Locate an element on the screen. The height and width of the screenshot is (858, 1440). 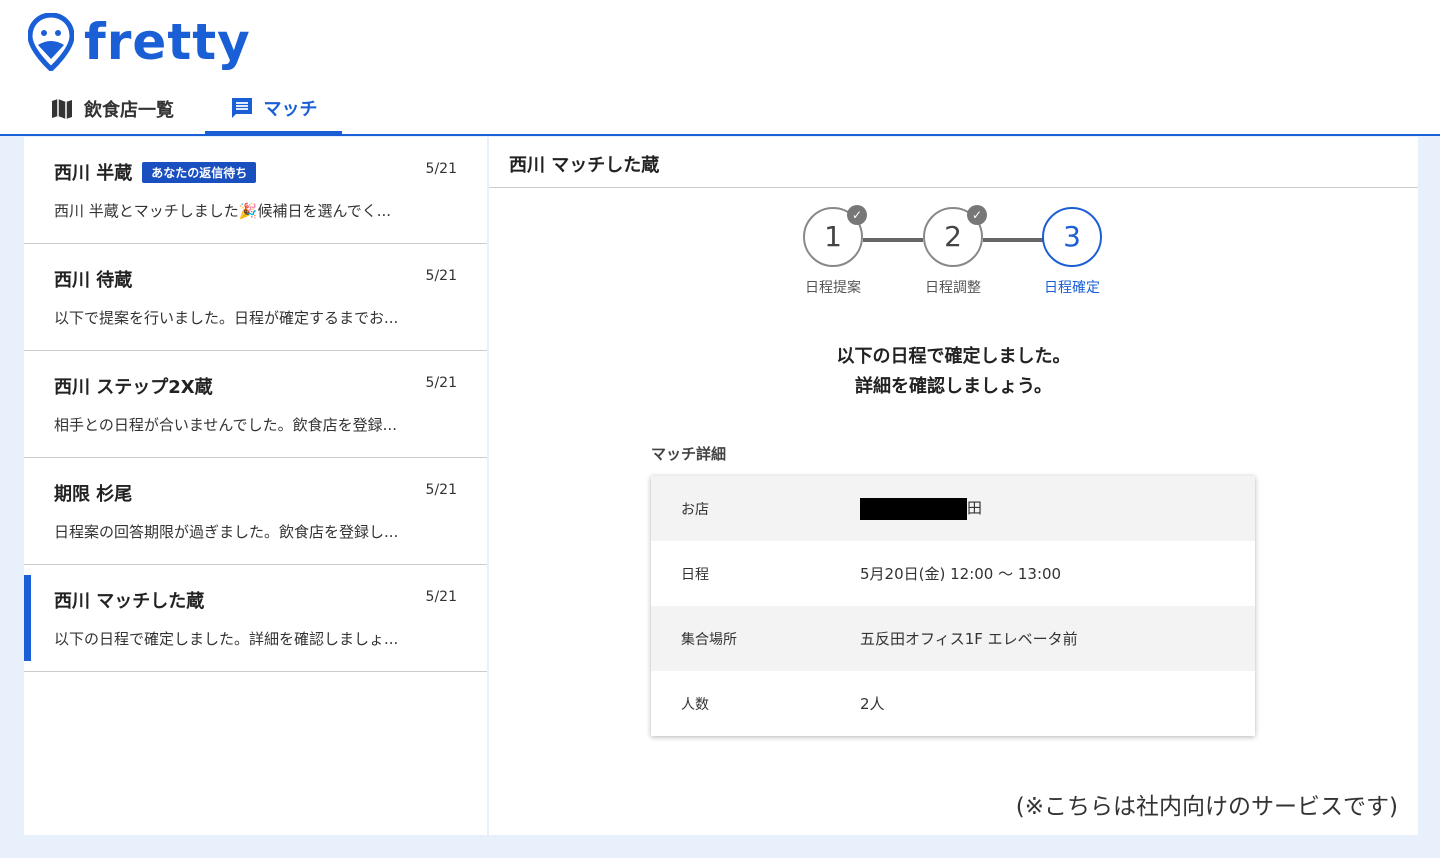
row-key: お店 is located at coordinates (695, 509).